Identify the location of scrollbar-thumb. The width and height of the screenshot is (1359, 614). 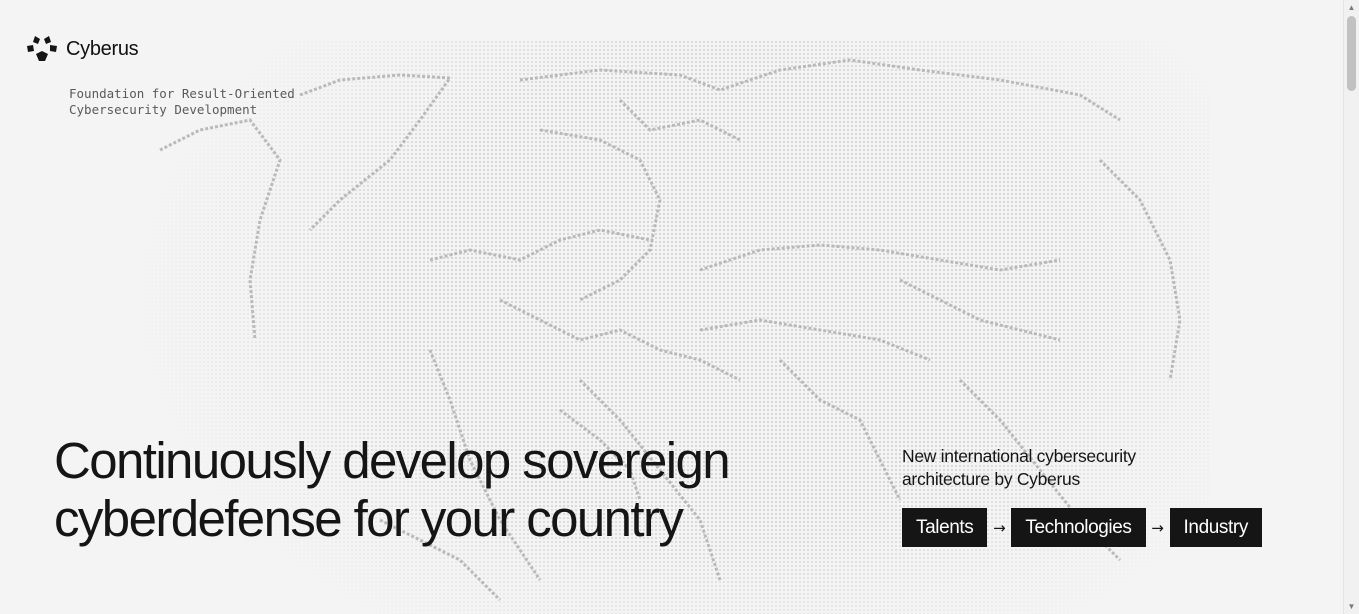
(1351, 53).